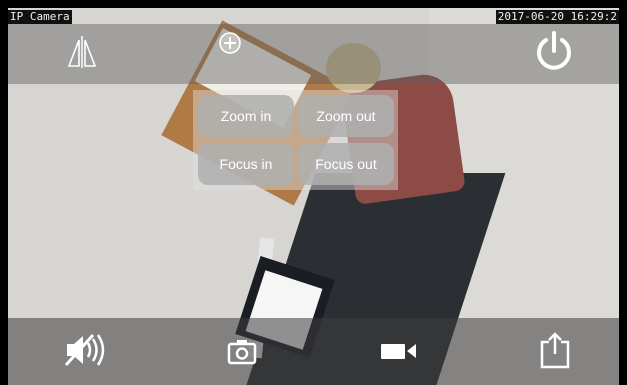  I want to click on share-button, so click(555, 352).